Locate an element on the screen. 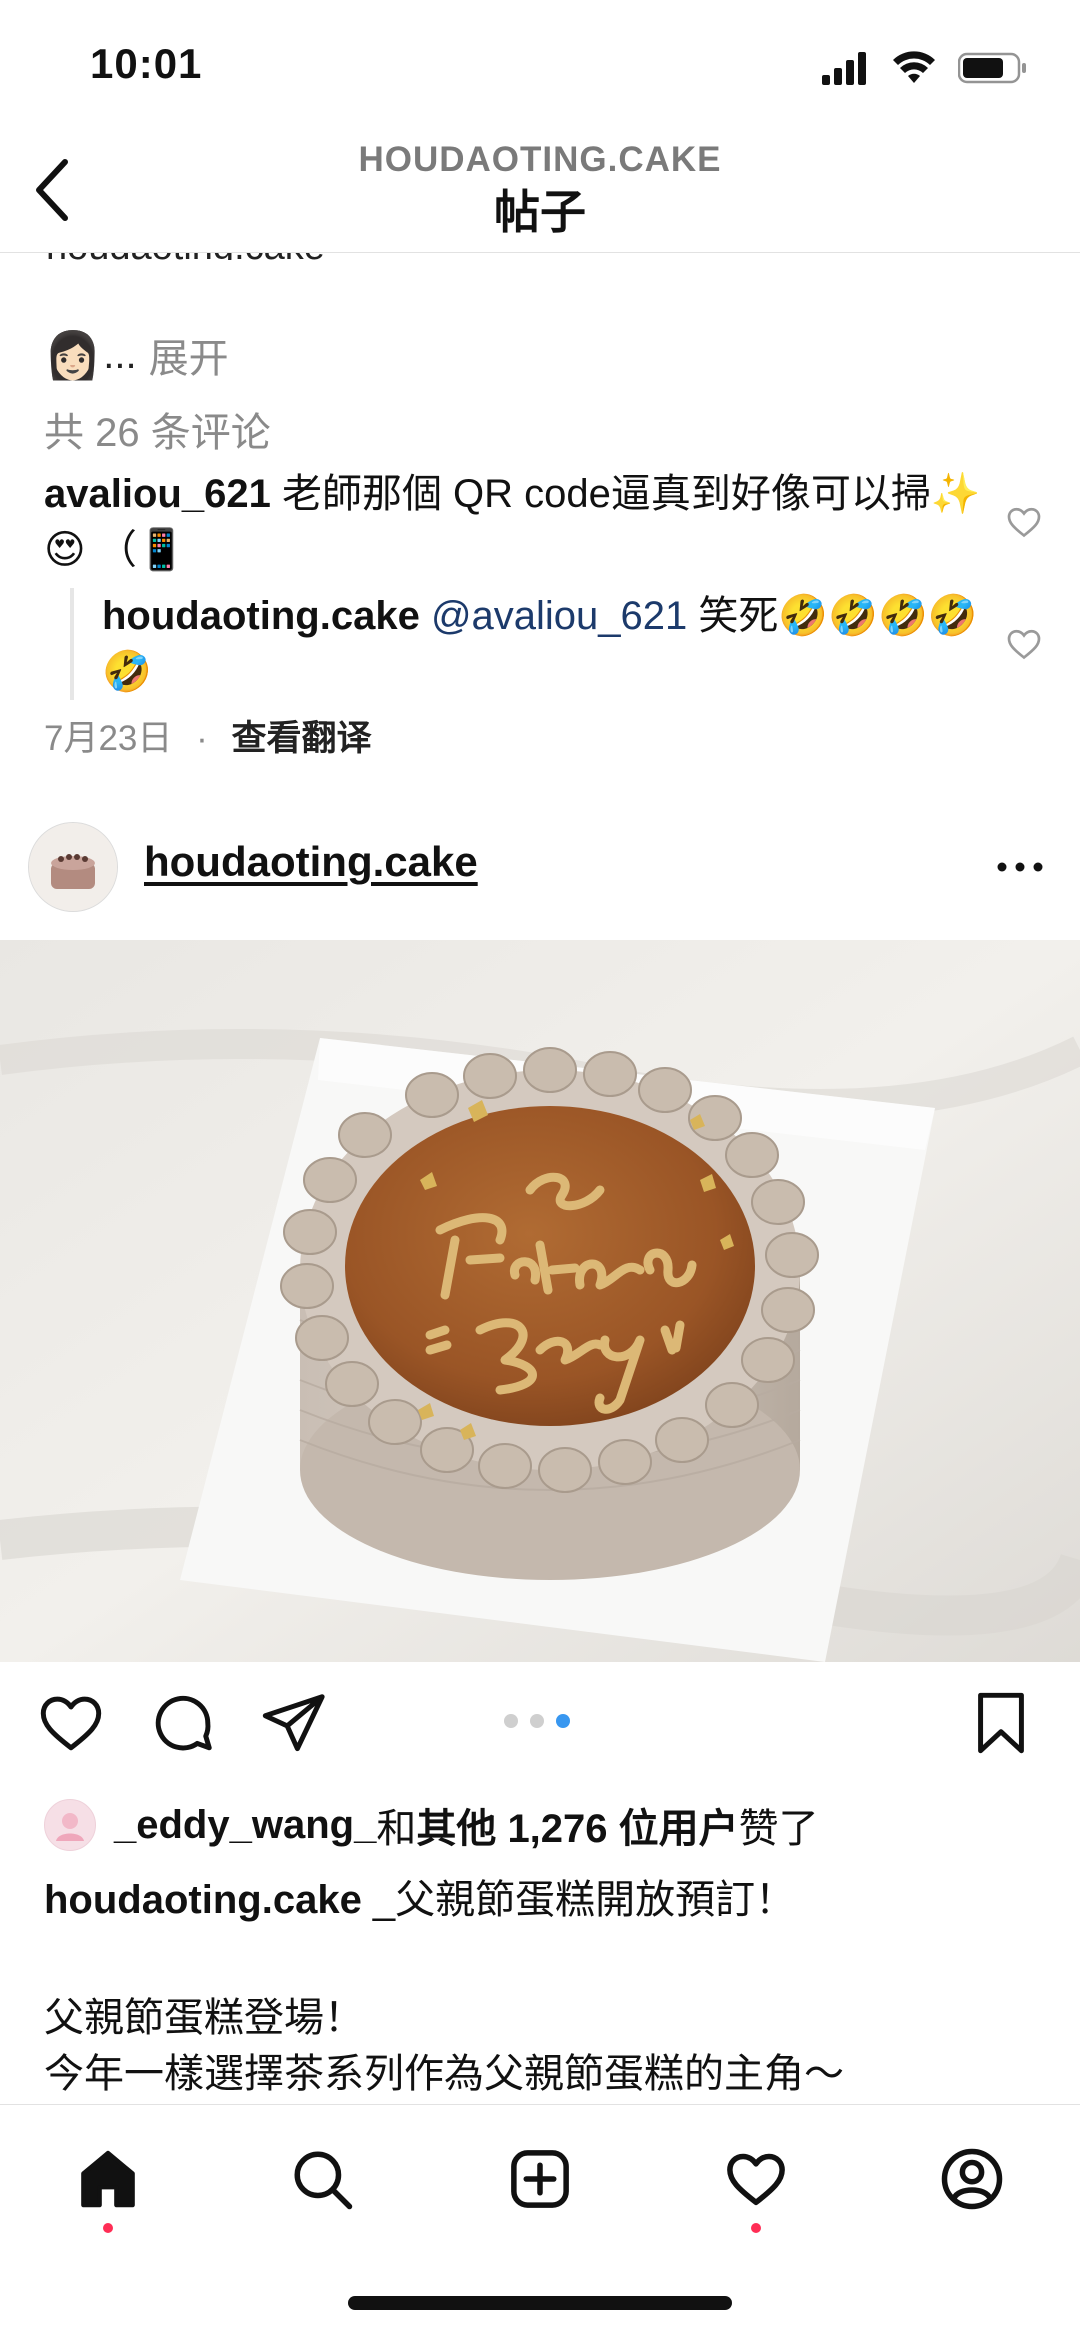  share-send-icon is located at coordinates (293, 1723).